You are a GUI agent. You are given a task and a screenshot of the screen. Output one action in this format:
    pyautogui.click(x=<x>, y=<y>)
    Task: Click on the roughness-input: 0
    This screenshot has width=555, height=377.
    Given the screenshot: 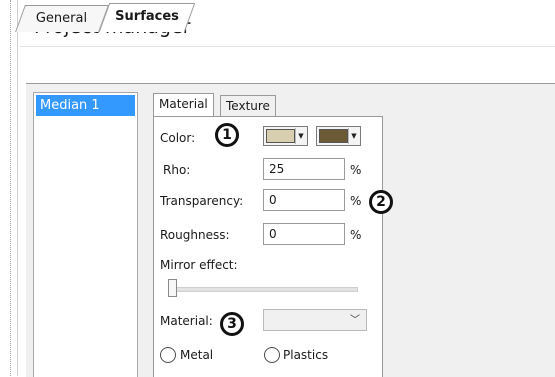 What is the action you would take?
    pyautogui.click(x=304, y=234)
    